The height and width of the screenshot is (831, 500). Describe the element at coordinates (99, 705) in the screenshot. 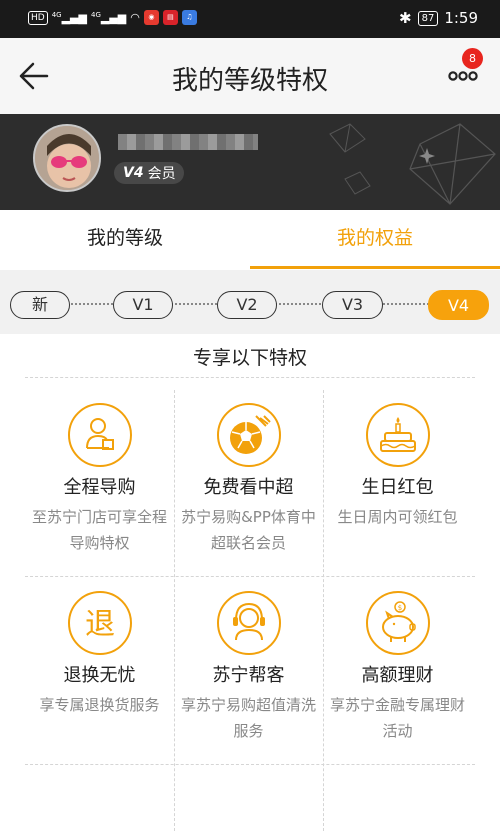

I see `privilege-desc: 享专属退换货服务` at that location.